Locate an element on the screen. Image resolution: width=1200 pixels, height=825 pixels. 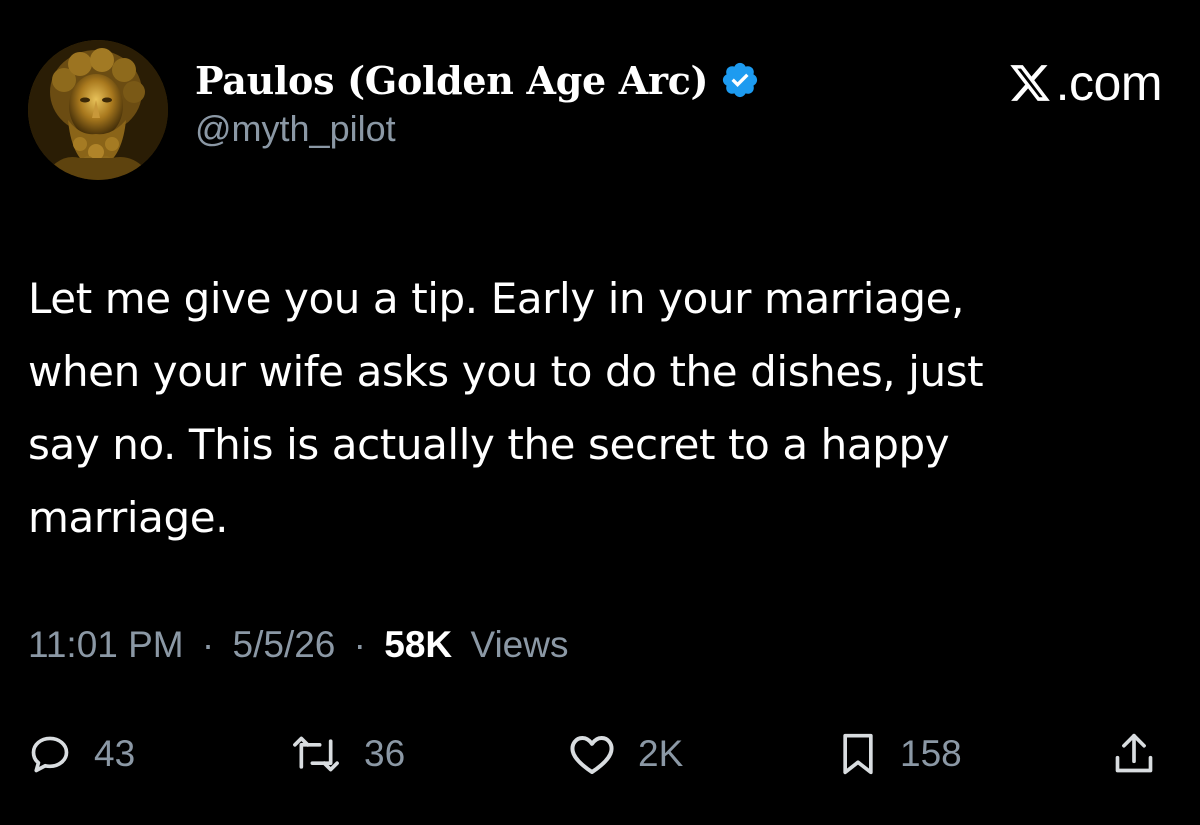
views-label: Views is located at coordinates (519, 644).